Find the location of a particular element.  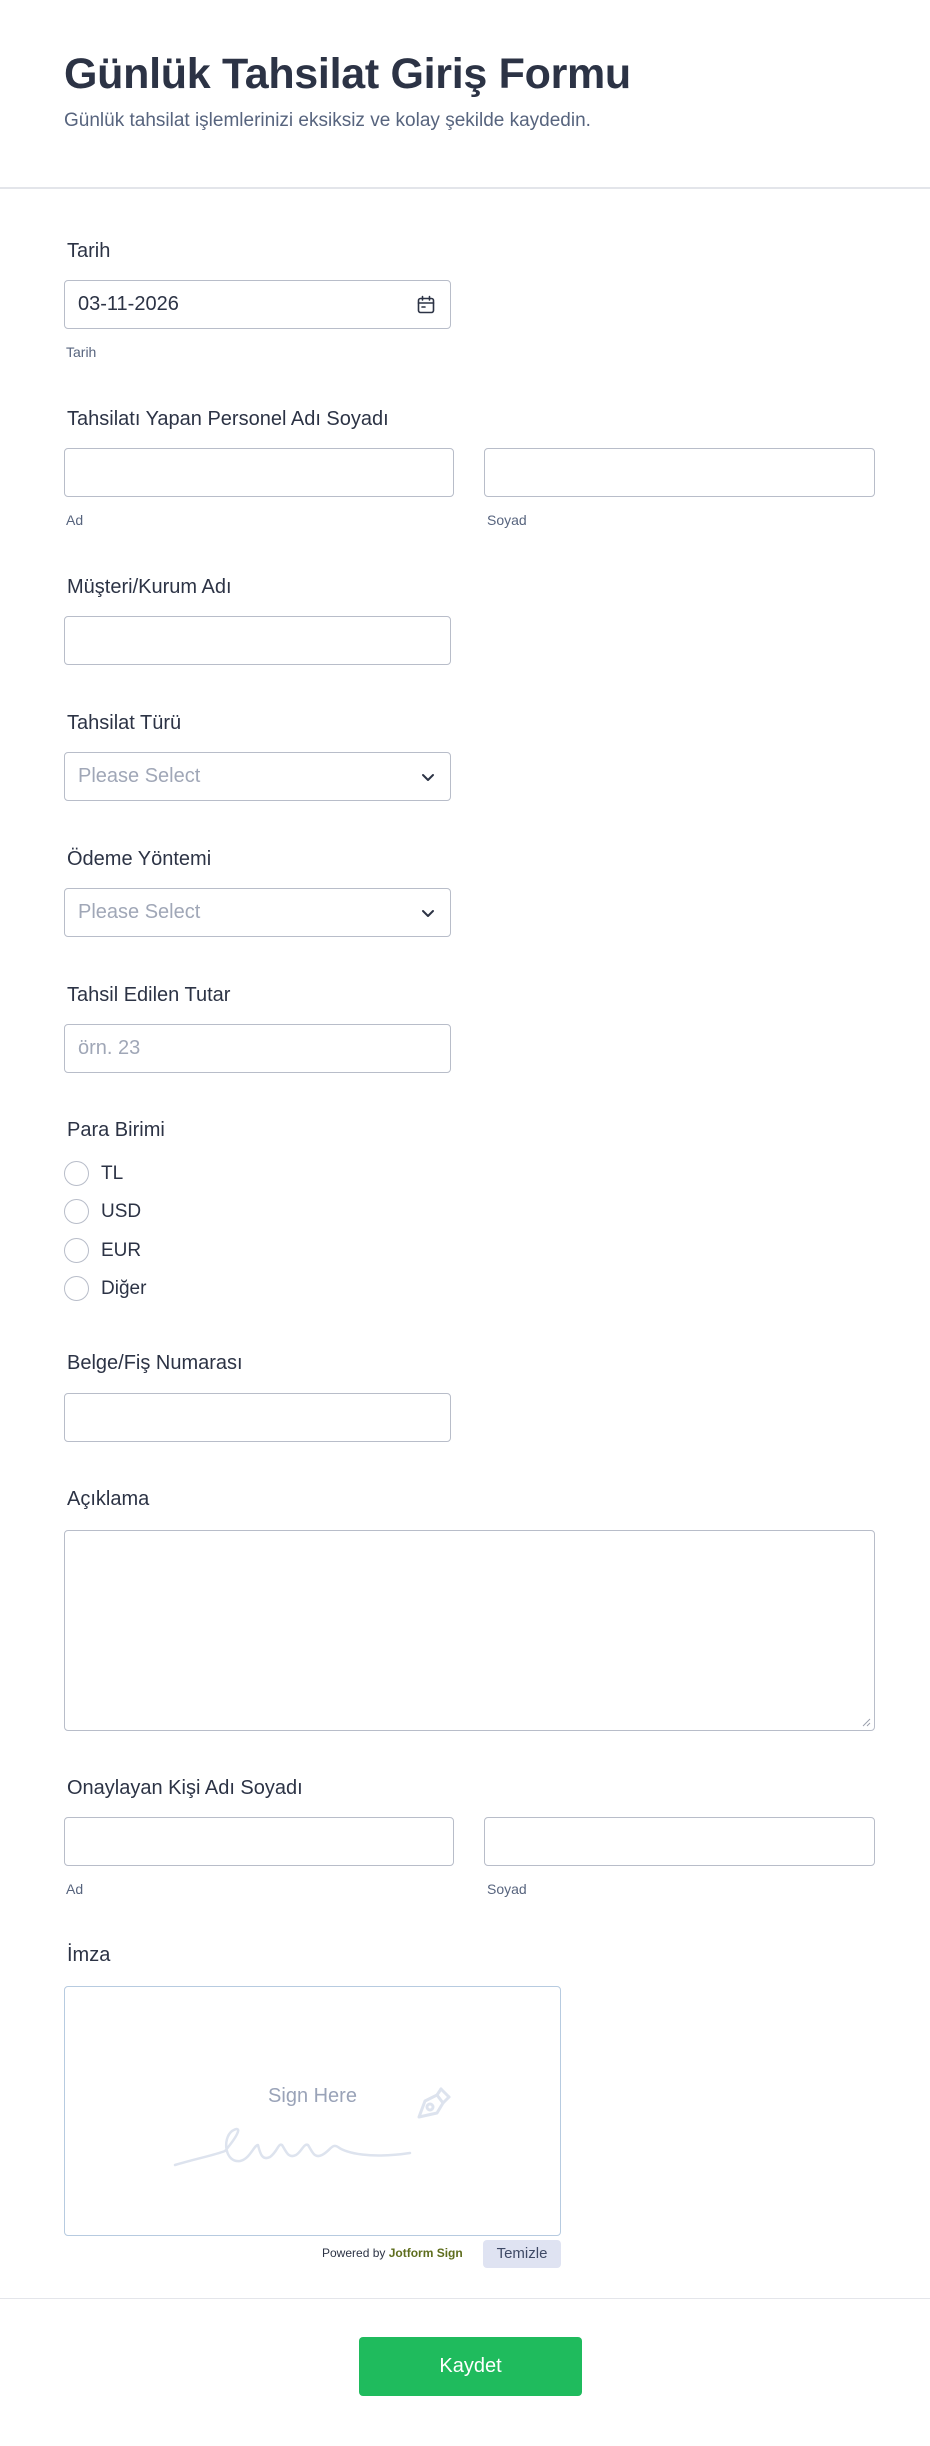

signature-label: İmza is located at coordinates (89, 1955).